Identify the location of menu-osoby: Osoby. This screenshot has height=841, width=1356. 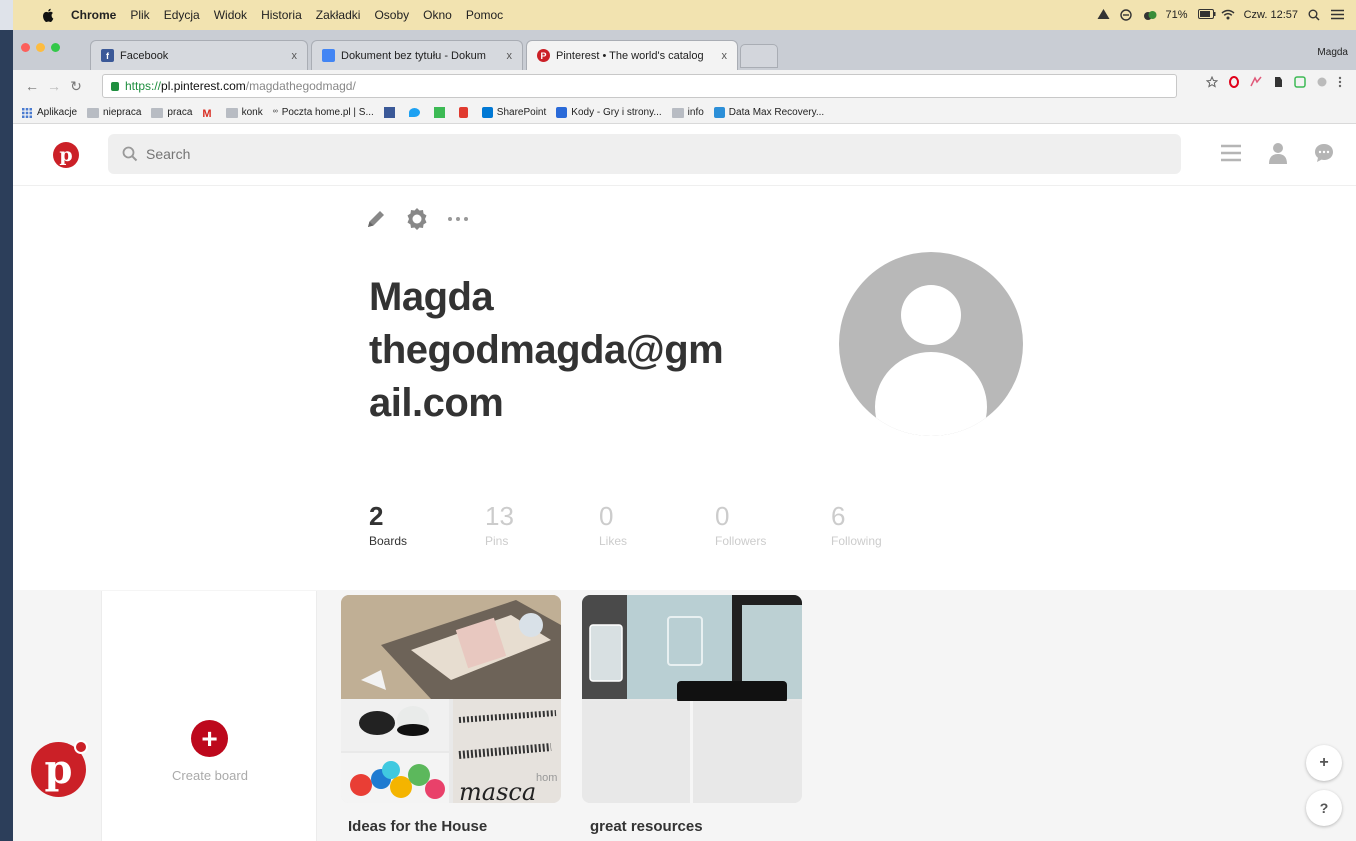
(391, 15).